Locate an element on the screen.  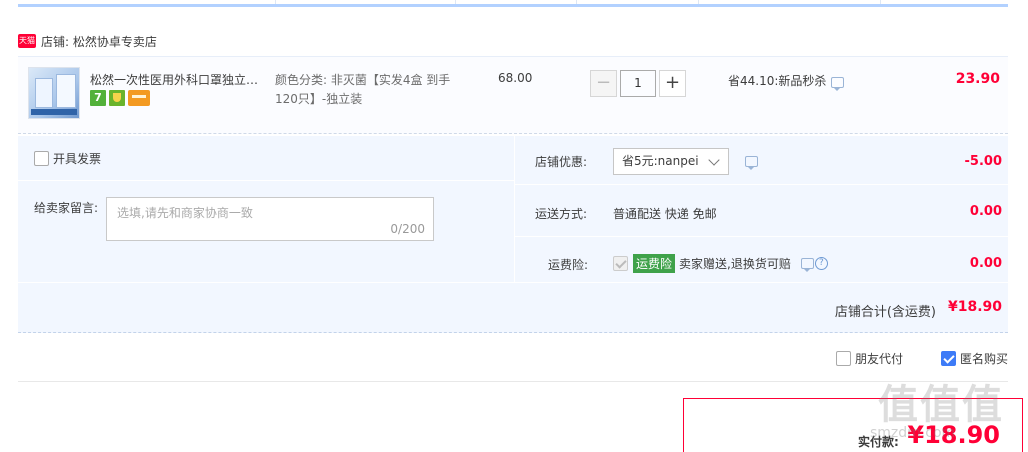
insurance-label: 运费险: is located at coordinates (568, 265).